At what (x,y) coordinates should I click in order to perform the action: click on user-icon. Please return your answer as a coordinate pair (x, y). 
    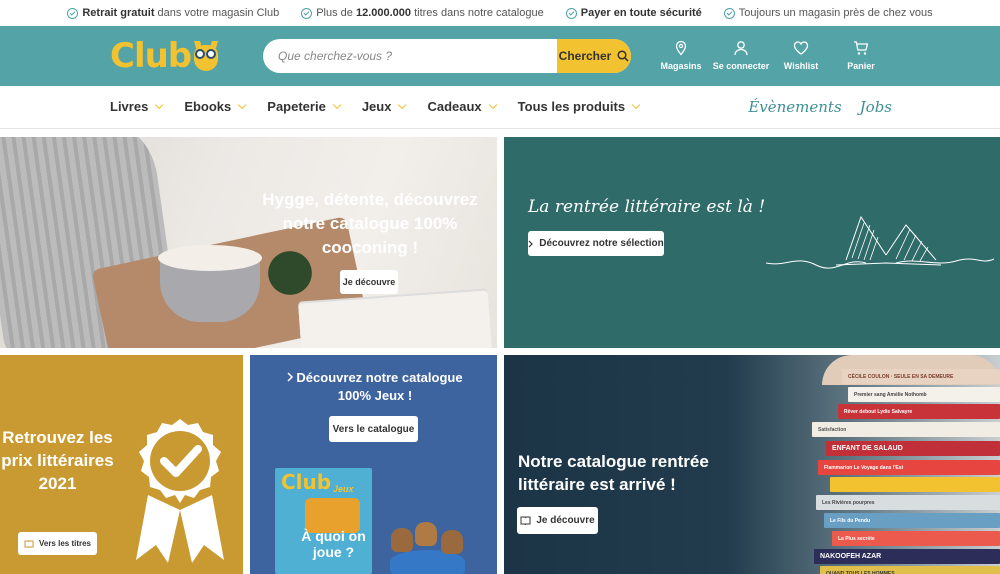
    Looking at the image, I should click on (741, 48).